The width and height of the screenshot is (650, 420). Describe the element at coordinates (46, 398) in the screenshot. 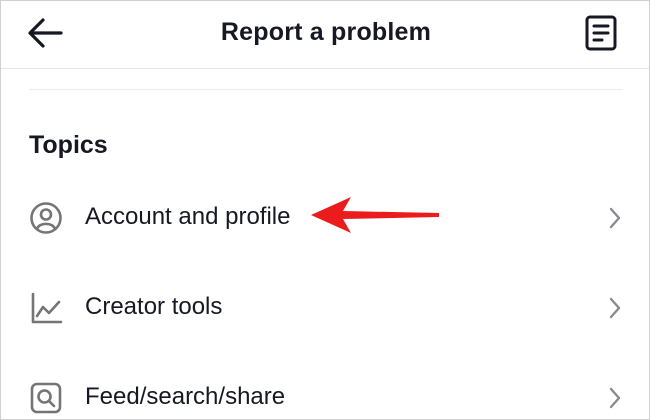

I see `search-square-icon` at that location.